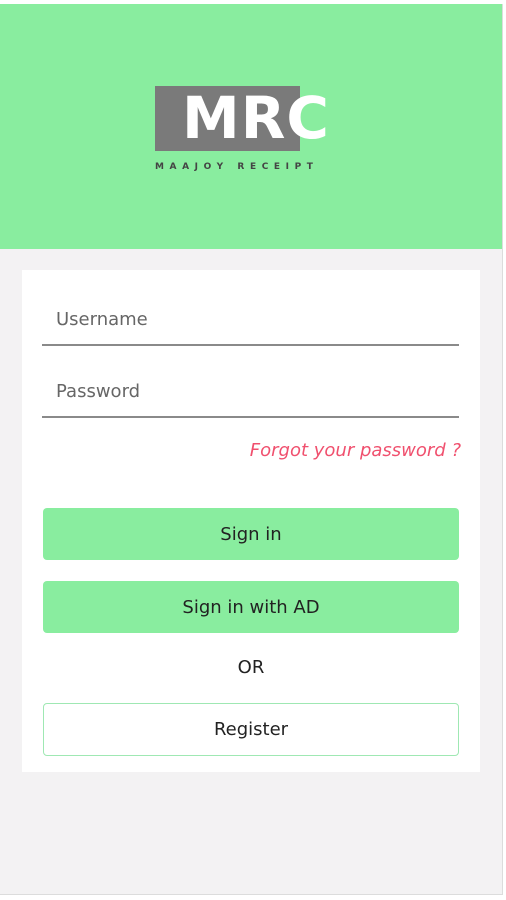 This screenshot has width=506, height=900. Describe the element at coordinates (251, 607) in the screenshot. I see `sign-in-with-ad-button: Sign in with AD` at that location.